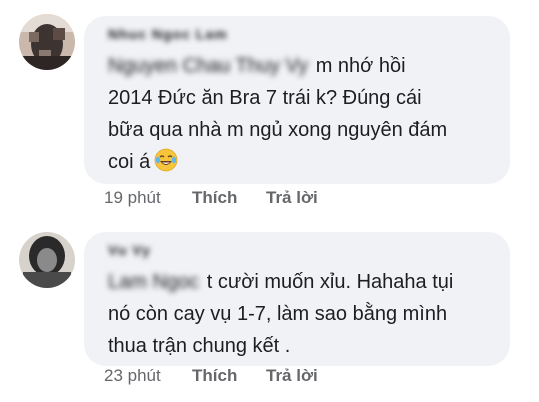 The height and width of the screenshot is (402, 539). What do you see at coordinates (199, 346) in the screenshot?
I see `comment-line: thua trận chung kết .` at bounding box center [199, 346].